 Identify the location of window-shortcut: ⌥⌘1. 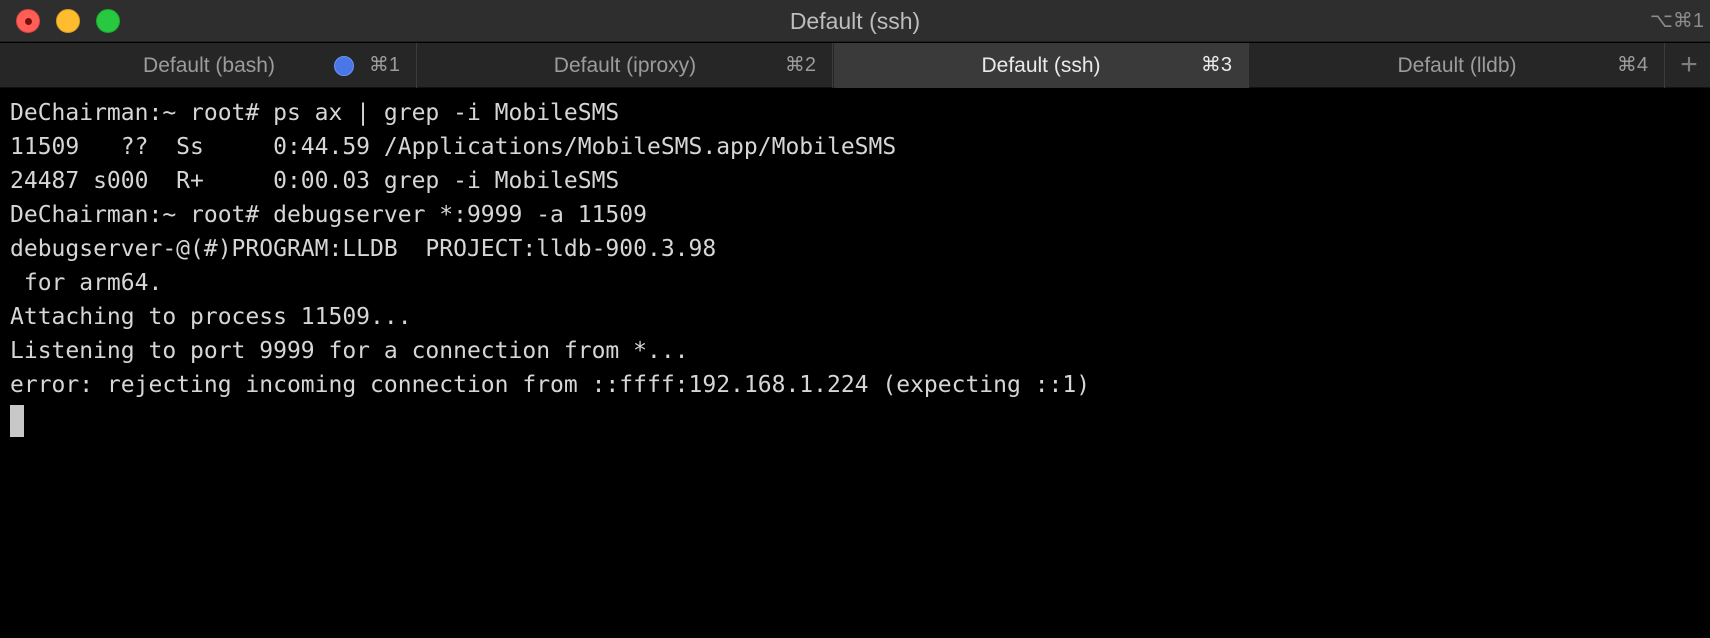
(1676, 21).